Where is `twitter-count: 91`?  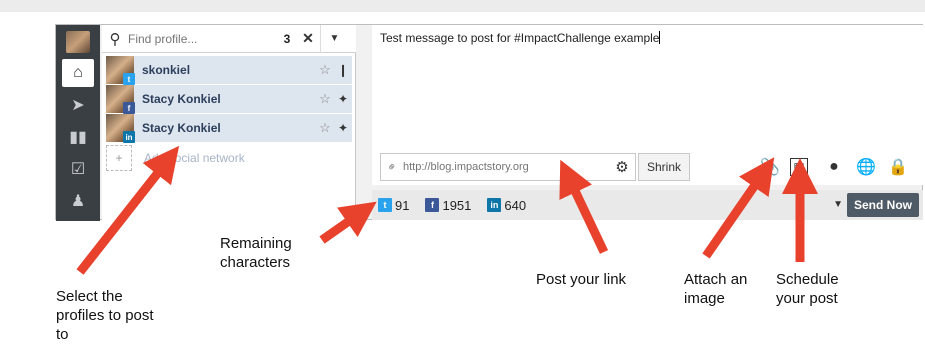
twitter-count: 91 is located at coordinates (402, 205).